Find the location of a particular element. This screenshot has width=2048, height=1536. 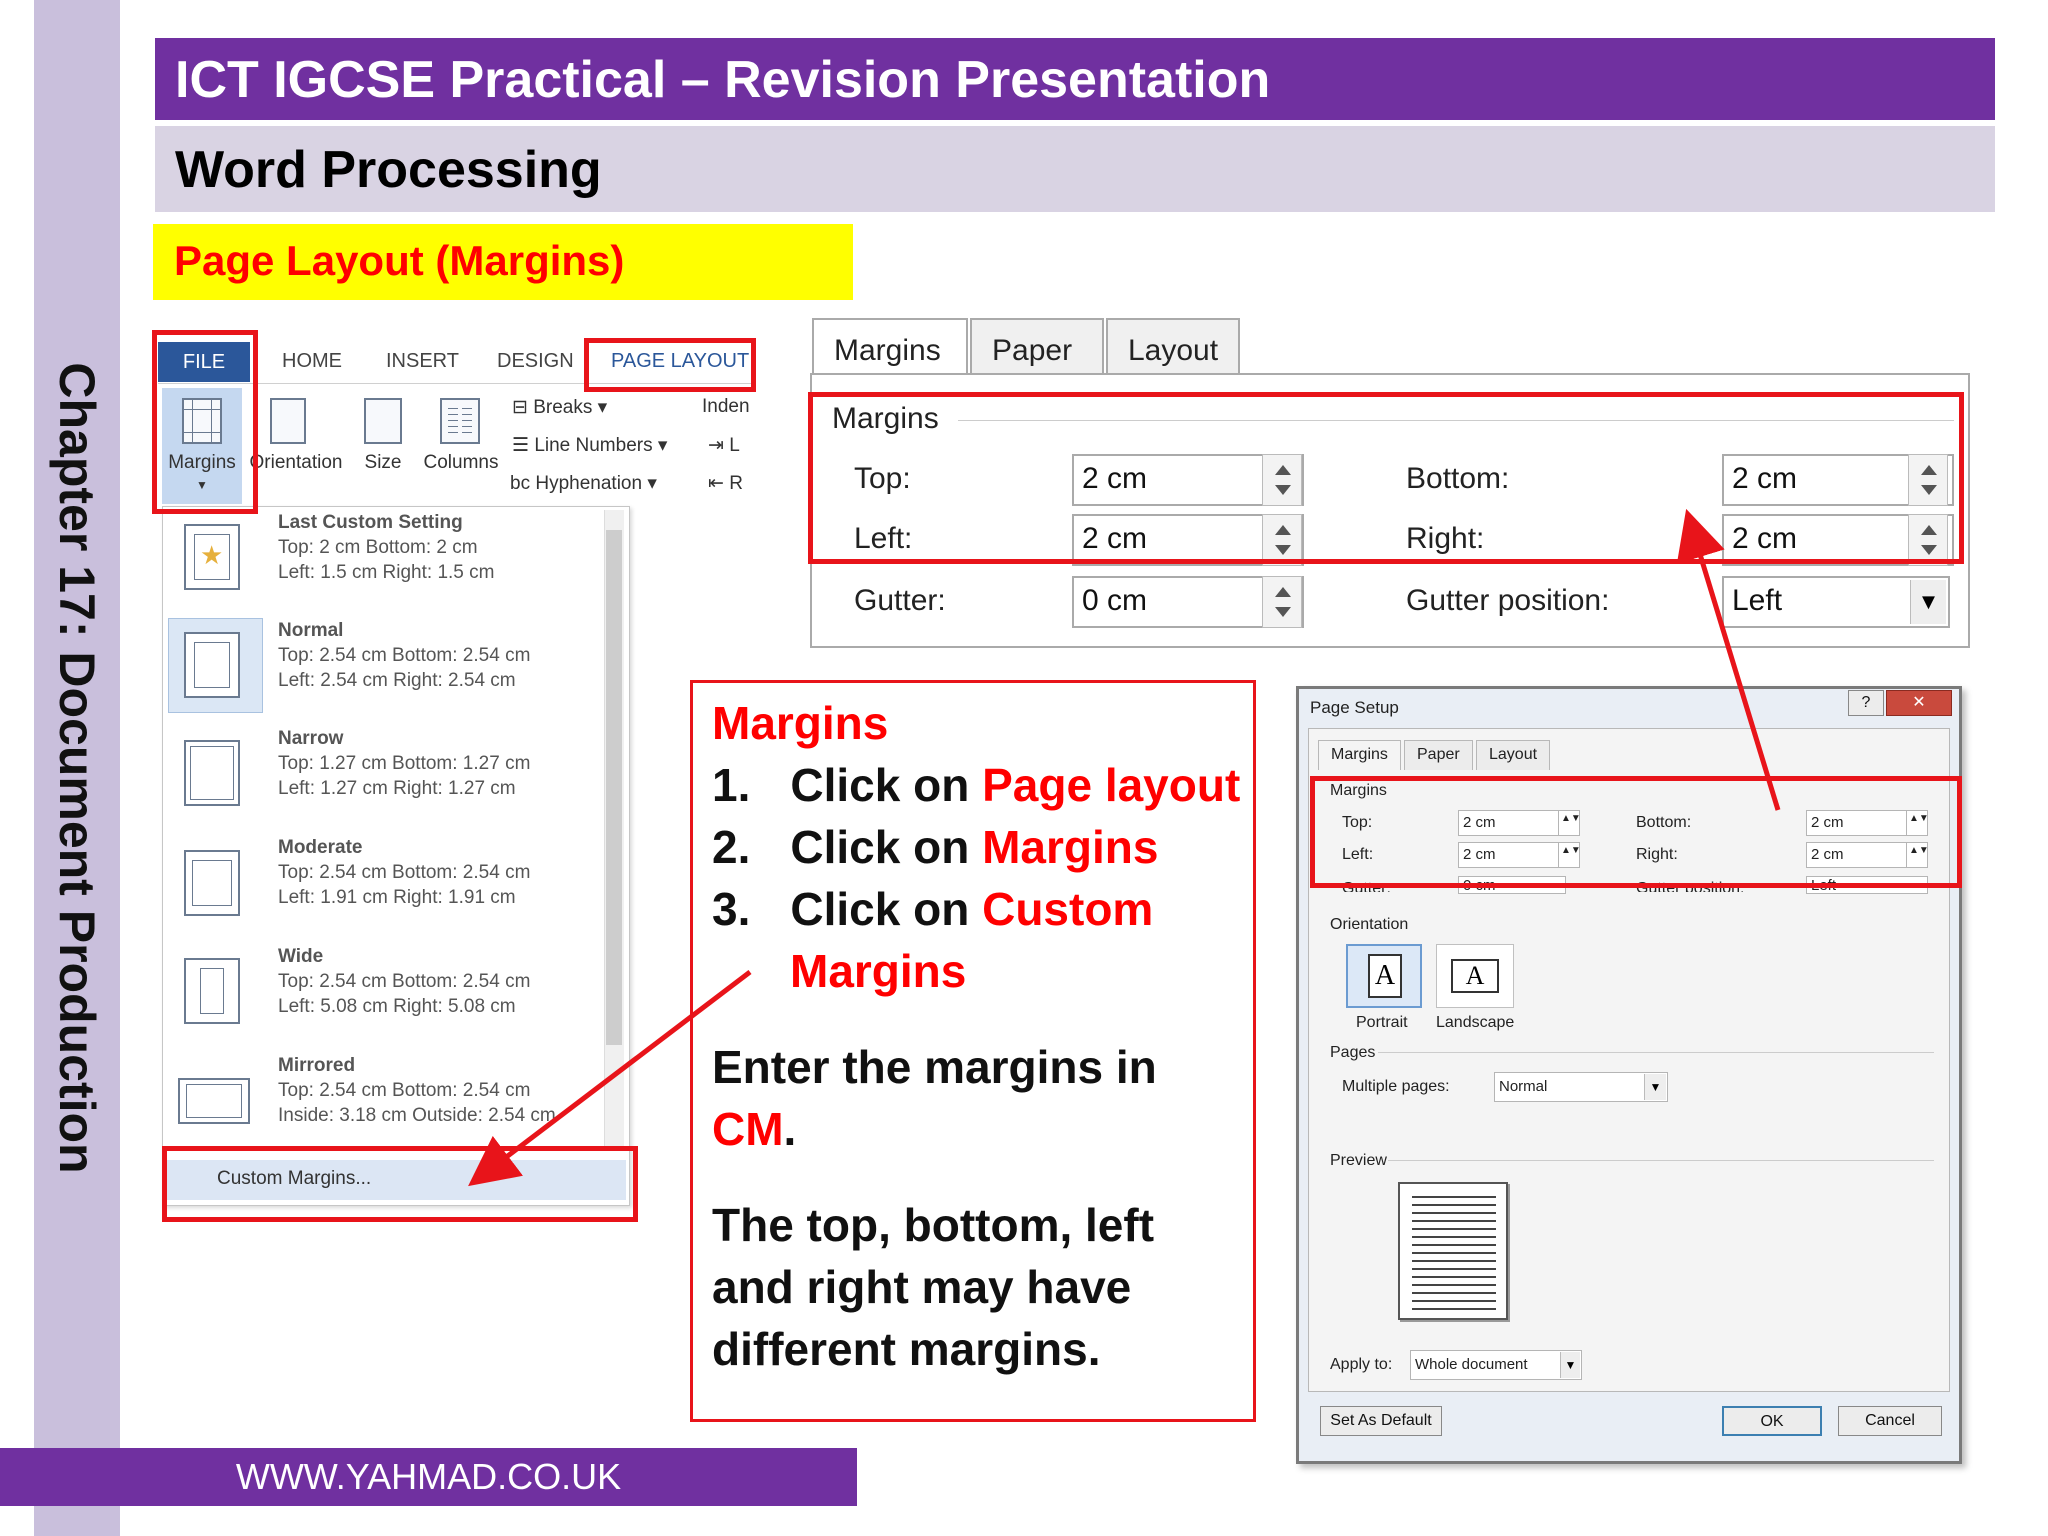

footer-url: WWW.YAHMAD.CO.UK is located at coordinates (428, 1477).